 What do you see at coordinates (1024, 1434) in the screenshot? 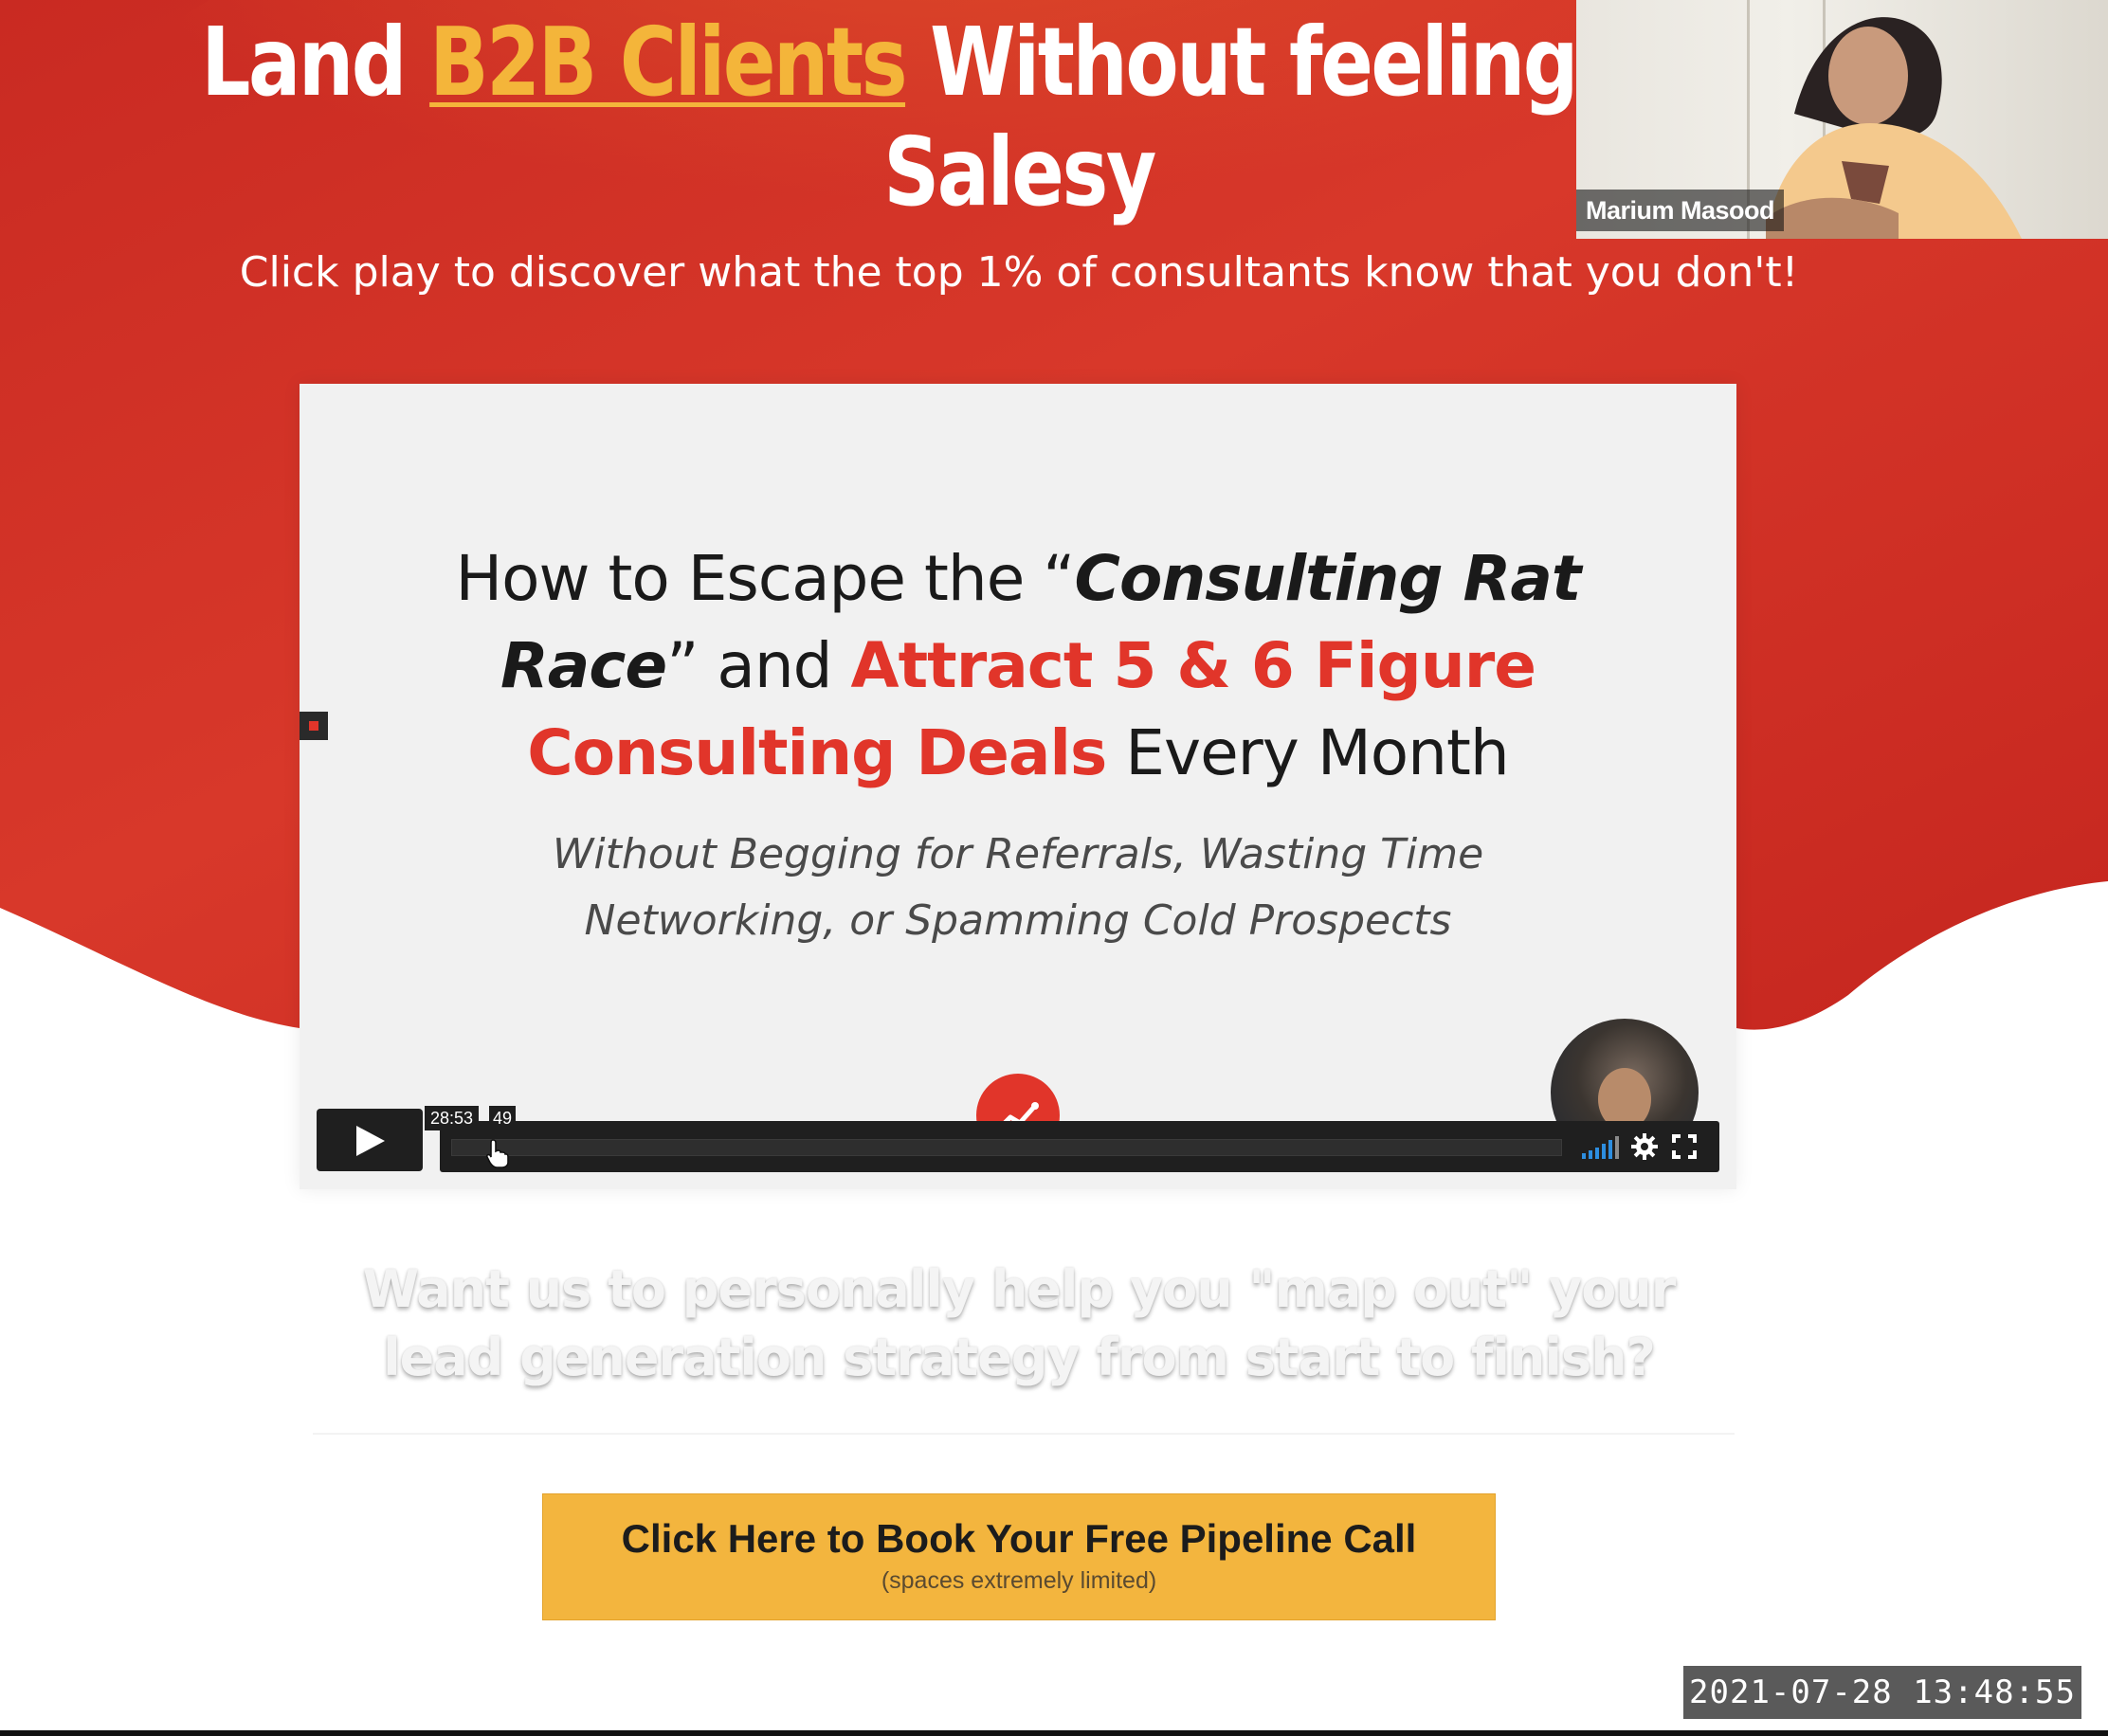
I see `section-divider` at bounding box center [1024, 1434].